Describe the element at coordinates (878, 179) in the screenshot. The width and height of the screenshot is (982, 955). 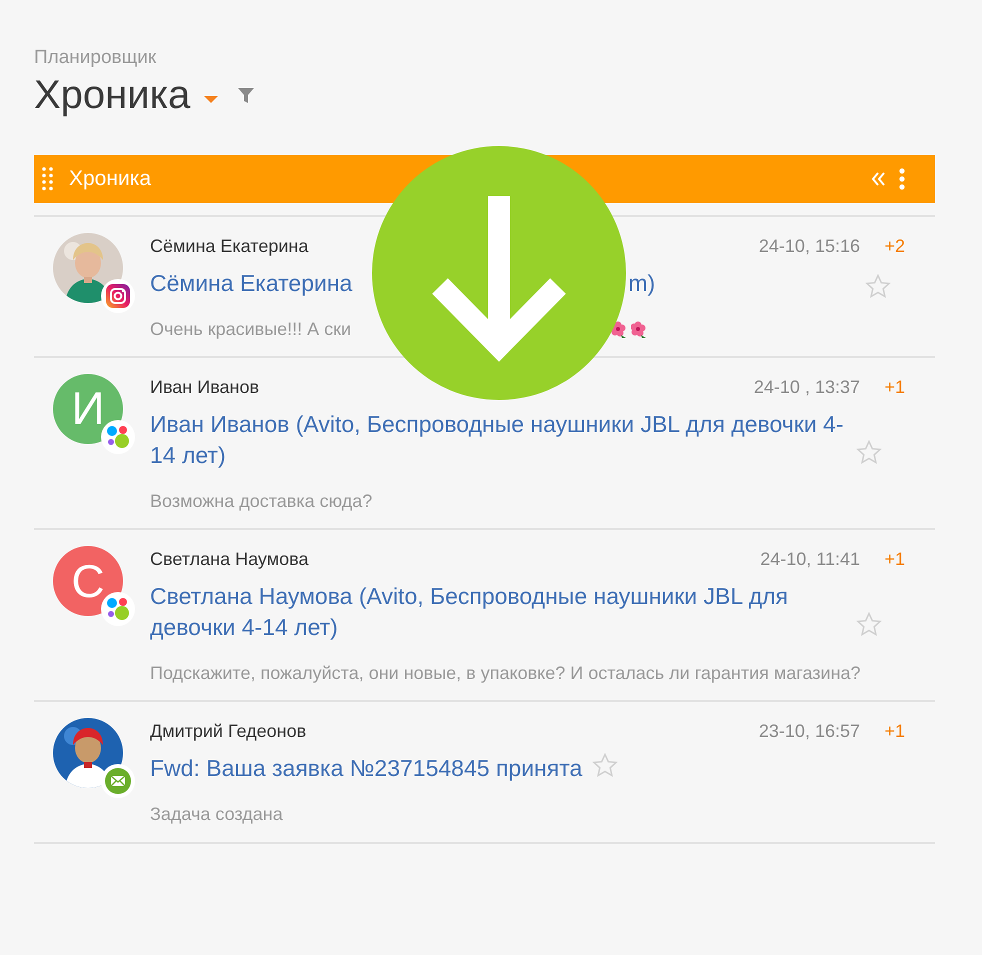
I see `collapse-icon` at that location.